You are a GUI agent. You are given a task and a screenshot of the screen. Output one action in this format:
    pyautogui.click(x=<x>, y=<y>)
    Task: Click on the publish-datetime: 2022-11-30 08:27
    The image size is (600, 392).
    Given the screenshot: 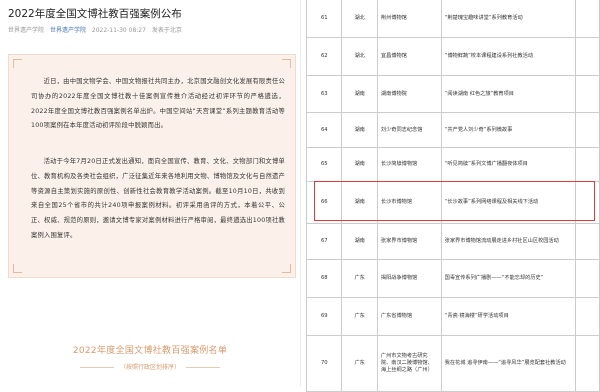 What is the action you would take?
    pyautogui.click(x=118, y=30)
    